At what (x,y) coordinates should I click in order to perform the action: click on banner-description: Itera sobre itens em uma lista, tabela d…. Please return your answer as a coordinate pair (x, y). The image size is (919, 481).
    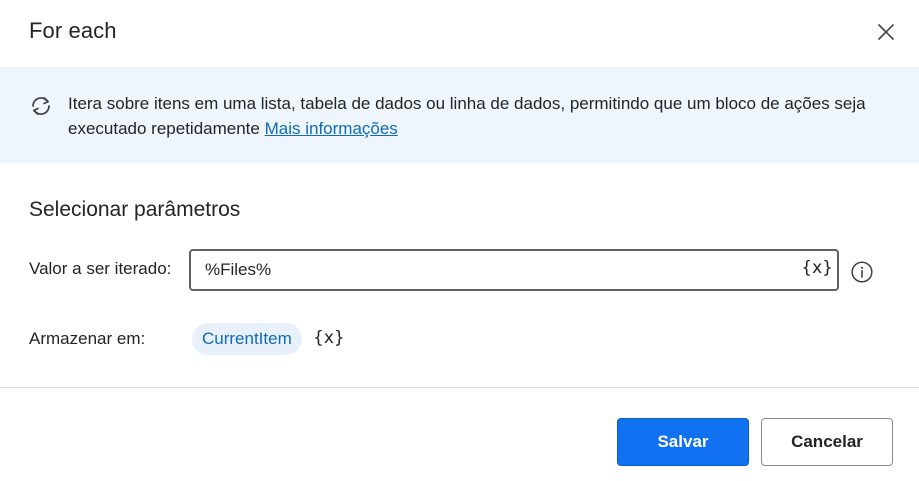
    Looking at the image, I should click on (483, 116).